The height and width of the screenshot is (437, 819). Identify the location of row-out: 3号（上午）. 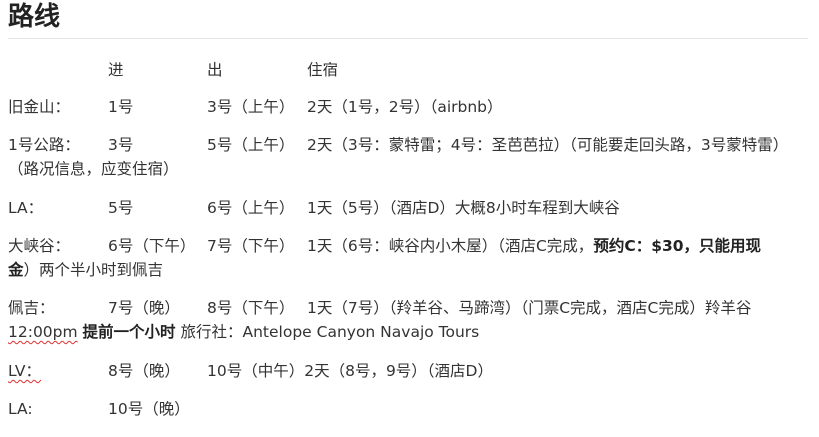
(251, 107).